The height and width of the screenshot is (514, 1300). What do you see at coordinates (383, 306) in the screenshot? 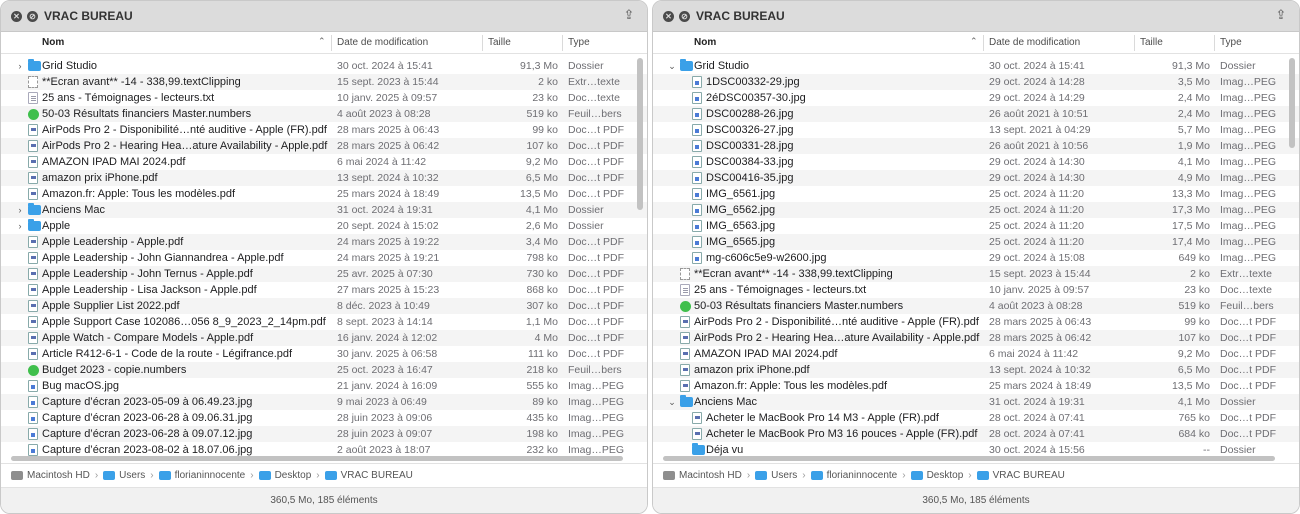
I see `file-date: 8 déc. 2023 à 10:49` at bounding box center [383, 306].